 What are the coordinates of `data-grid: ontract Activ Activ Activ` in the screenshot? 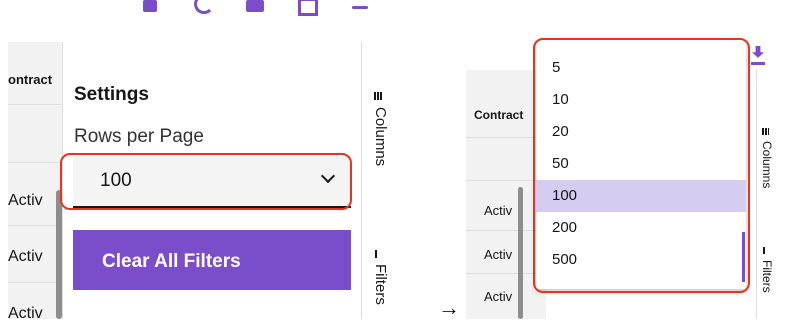 It's located at (35, 180).